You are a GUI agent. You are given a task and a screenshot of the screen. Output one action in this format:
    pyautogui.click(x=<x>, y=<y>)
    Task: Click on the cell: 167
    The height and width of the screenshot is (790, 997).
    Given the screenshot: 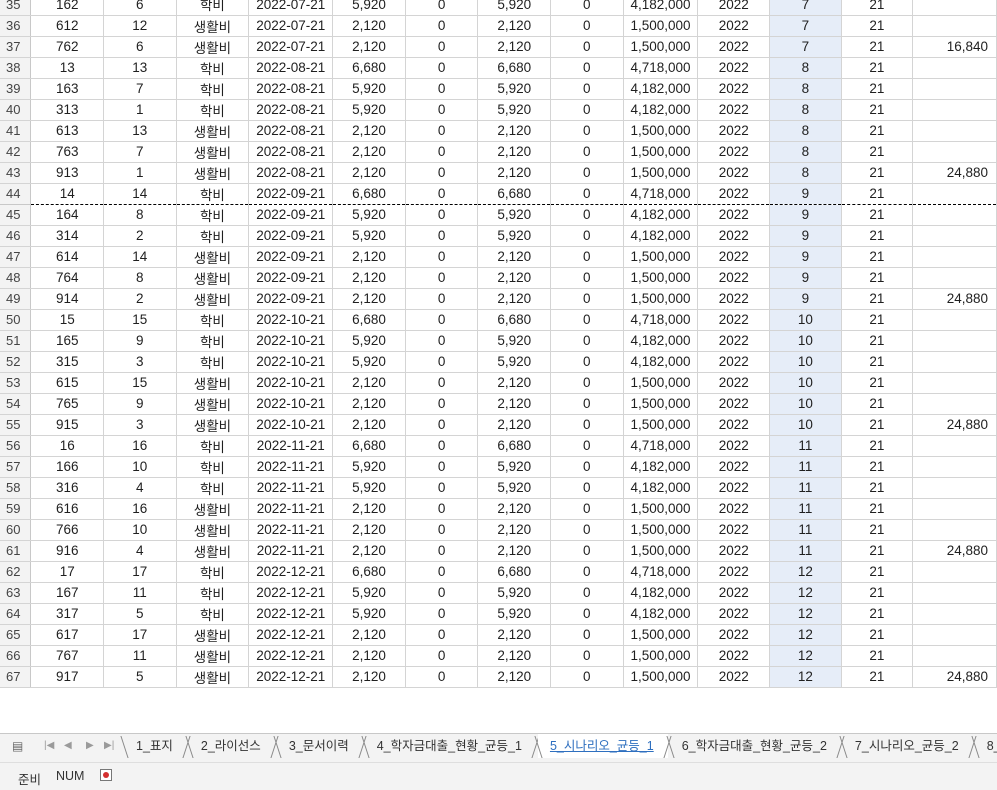 What is the action you would take?
    pyautogui.click(x=67, y=593)
    